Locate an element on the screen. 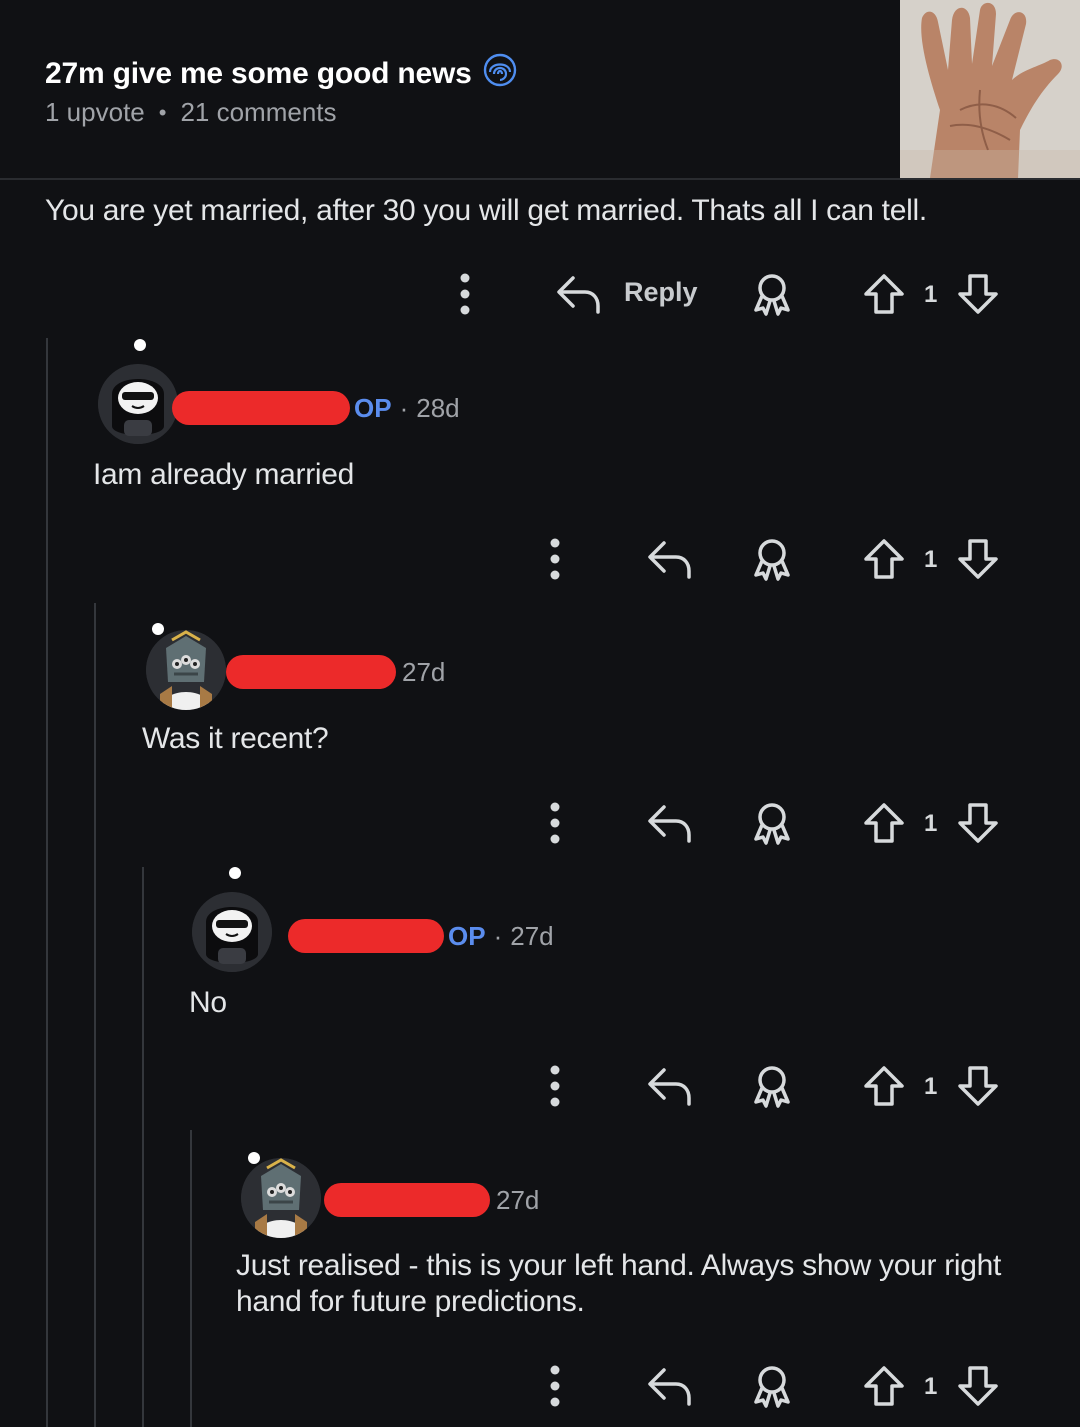  post-meta: 1 upvote • 21 comments is located at coordinates (191, 112).